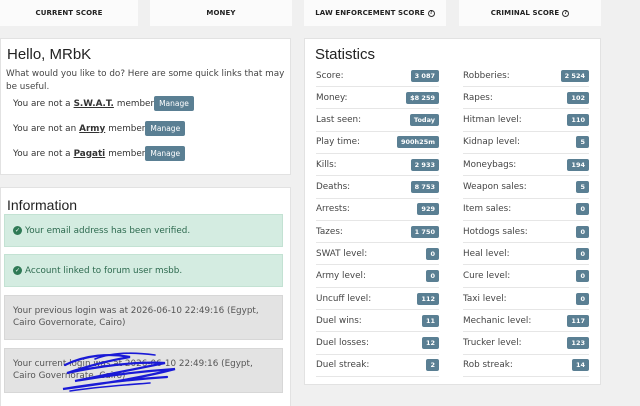  What do you see at coordinates (492, 343) in the screenshot?
I see `stat-label: Trucker level:` at bounding box center [492, 343].